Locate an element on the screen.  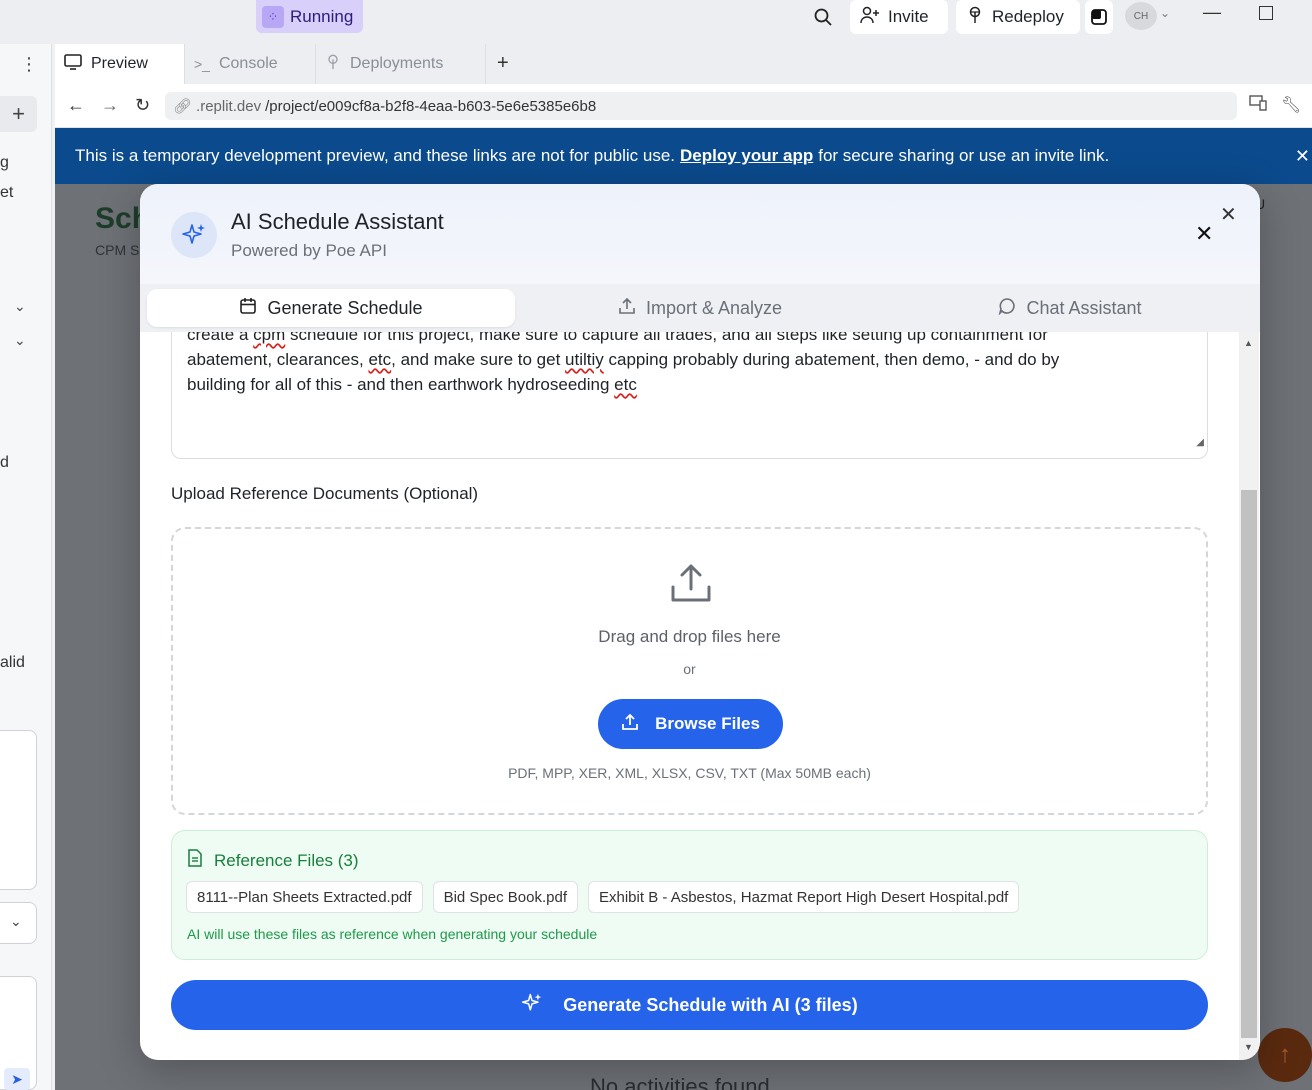
reference-files-heading: Reference Files (3) is located at coordinates (286, 860).